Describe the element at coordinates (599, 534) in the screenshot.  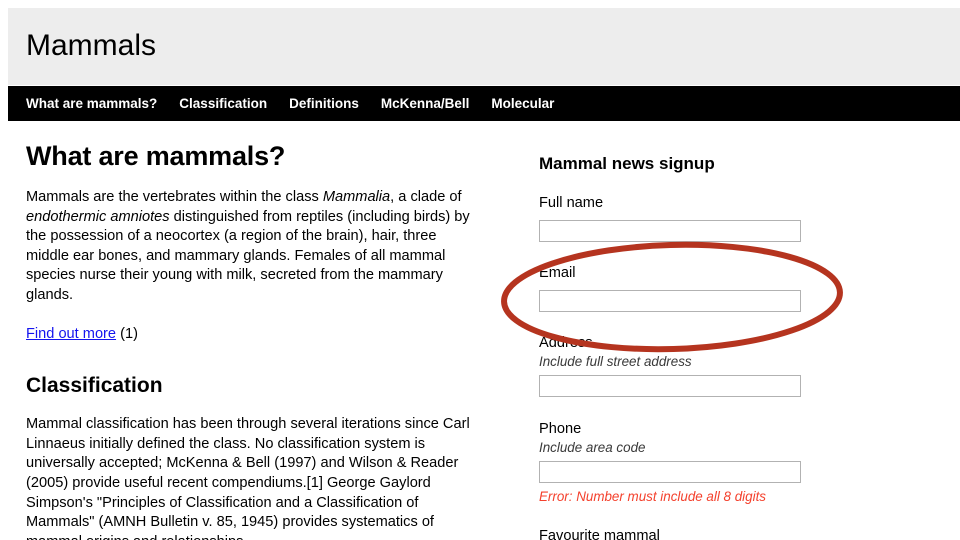
I see `label-favourite-mammal: Favourite mammal` at that location.